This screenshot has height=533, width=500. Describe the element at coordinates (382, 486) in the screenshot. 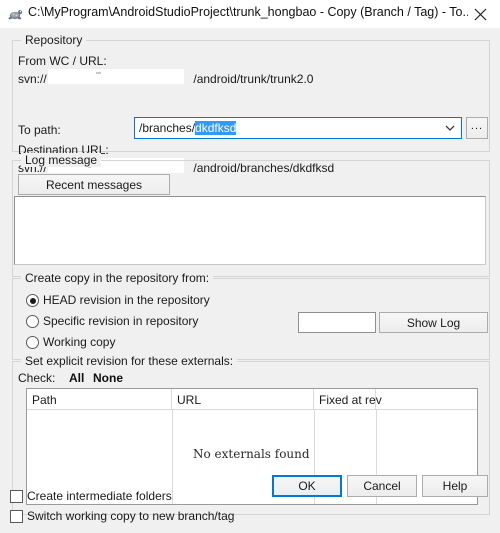

I see `cancel-button: Cancel` at that location.